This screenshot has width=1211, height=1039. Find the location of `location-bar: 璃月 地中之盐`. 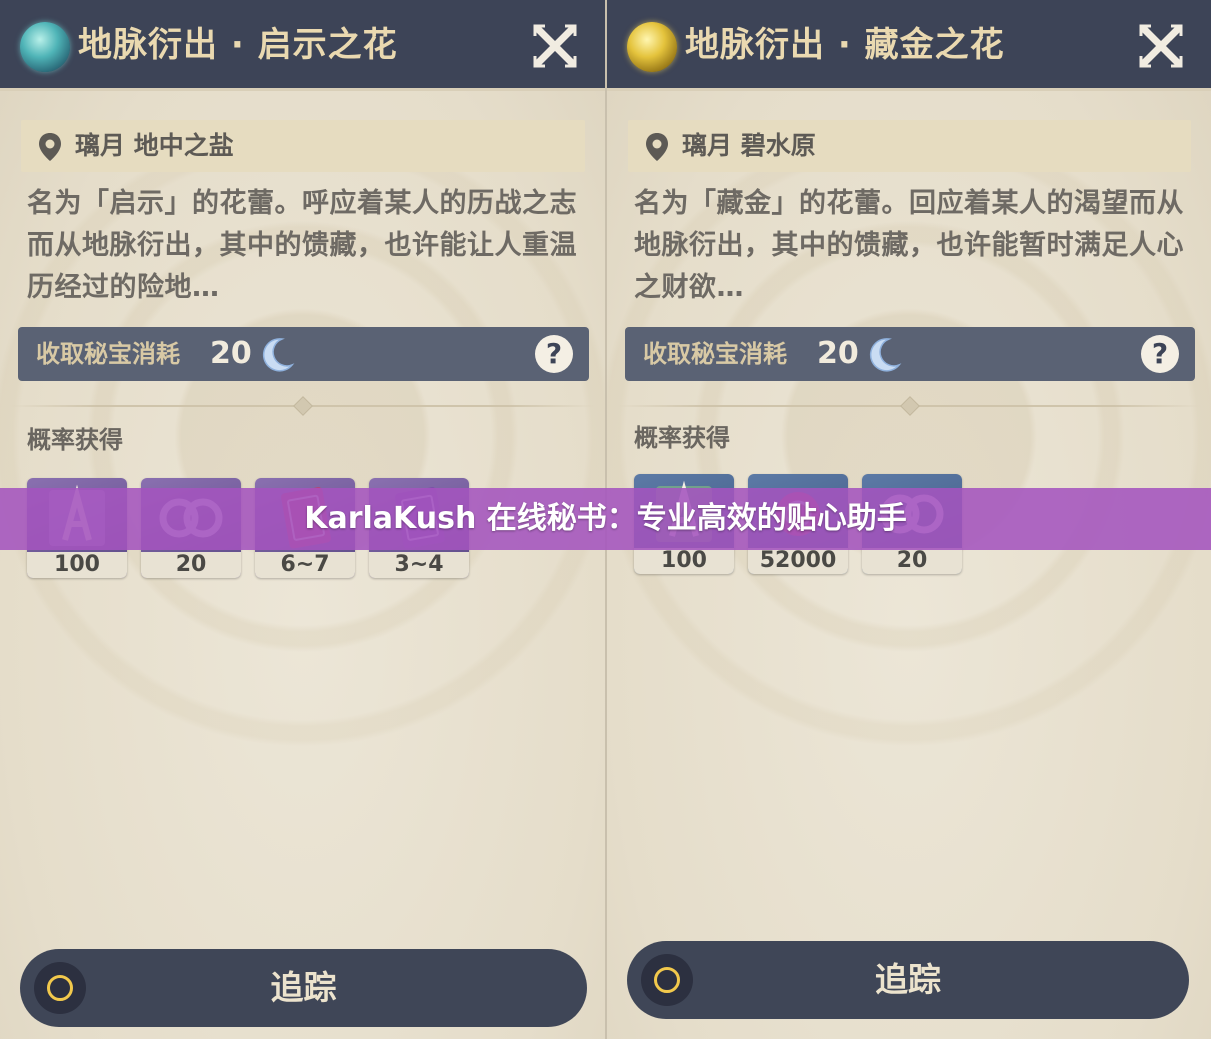

location-bar: 璃月 地中之盐 is located at coordinates (303, 146).